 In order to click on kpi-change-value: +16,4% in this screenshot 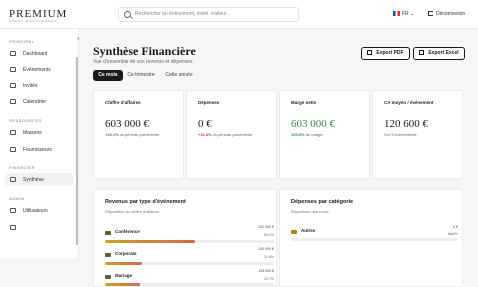, I will do `click(205, 134)`.